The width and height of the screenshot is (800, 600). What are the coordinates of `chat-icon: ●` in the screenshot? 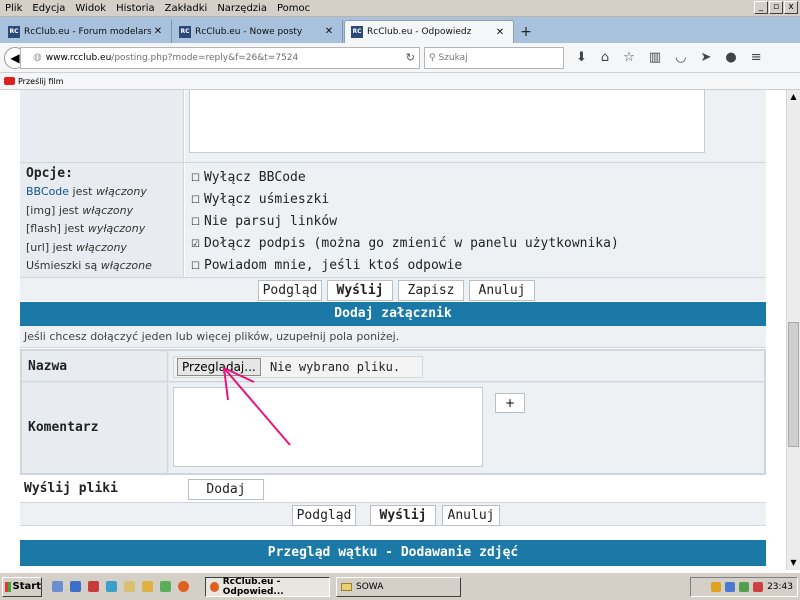 It's located at (730, 57).